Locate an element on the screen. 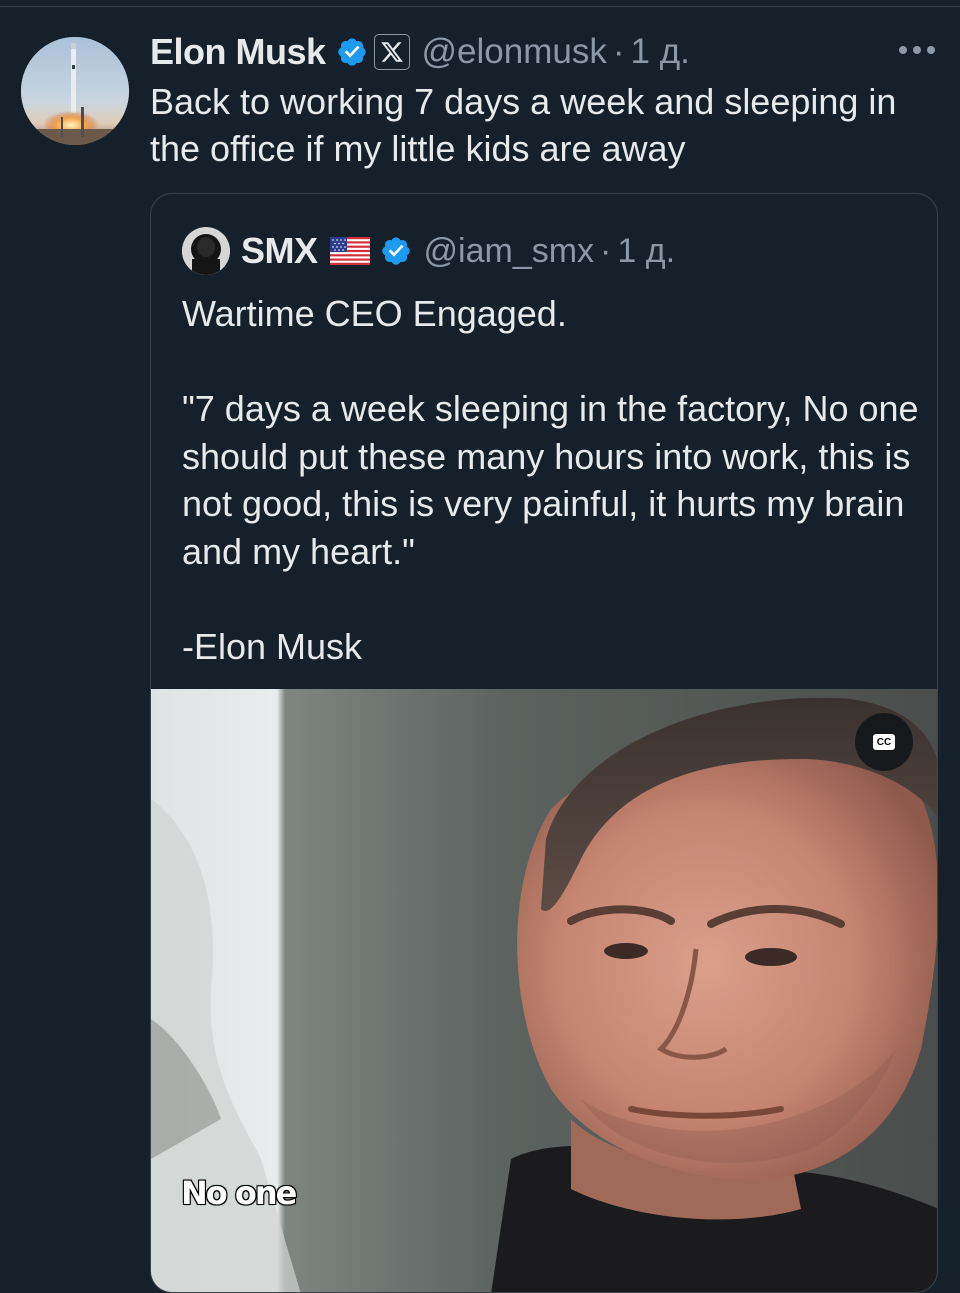 This screenshot has width=960, height=1293. closed-captions-button: CC is located at coordinates (884, 742).